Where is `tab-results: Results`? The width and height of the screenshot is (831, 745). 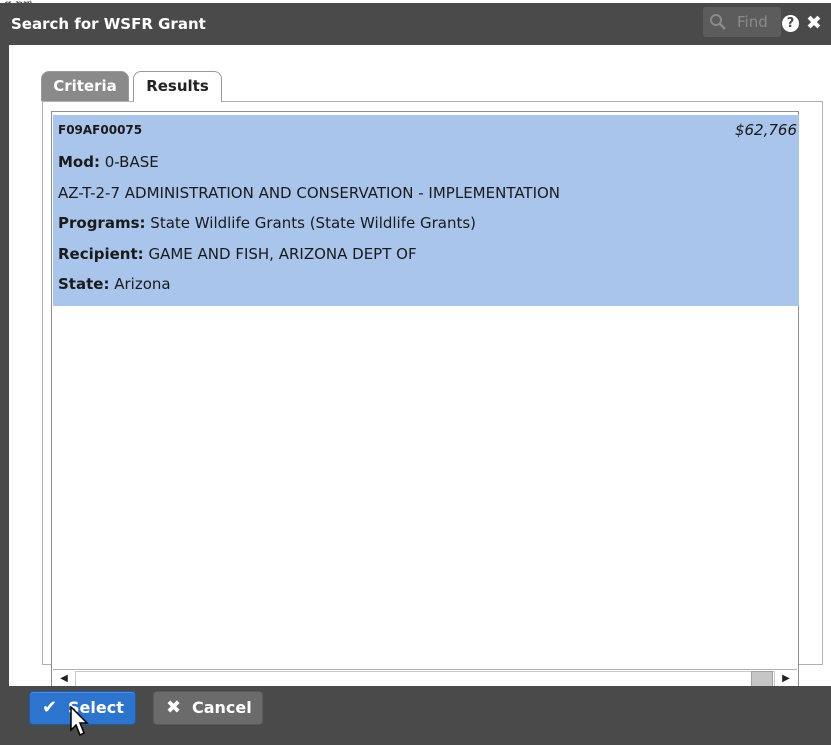 tab-results: Results is located at coordinates (177, 86).